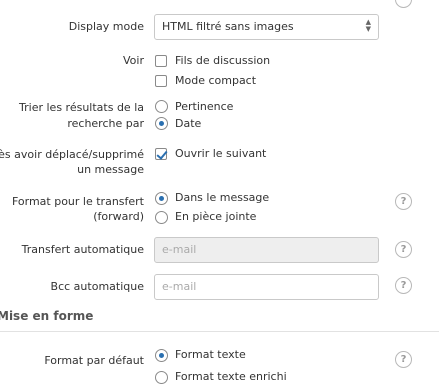 The image size is (439, 386). I want to click on forward-attachment-label: En pièce jointe, so click(215, 217).